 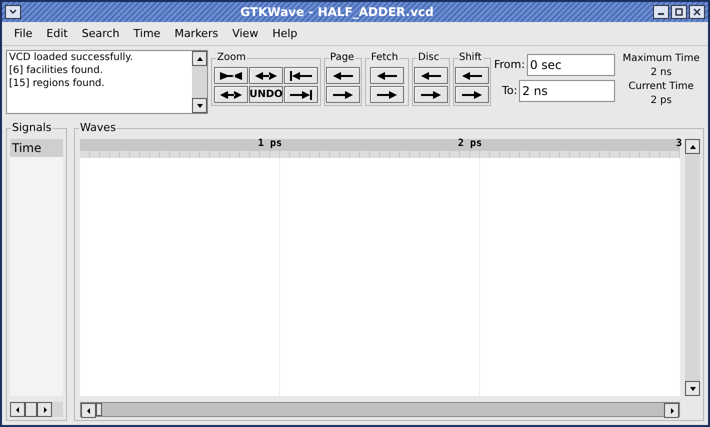 What do you see at coordinates (661, 101) in the screenshot?
I see `current-time-value: 2 ps` at bounding box center [661, 101].